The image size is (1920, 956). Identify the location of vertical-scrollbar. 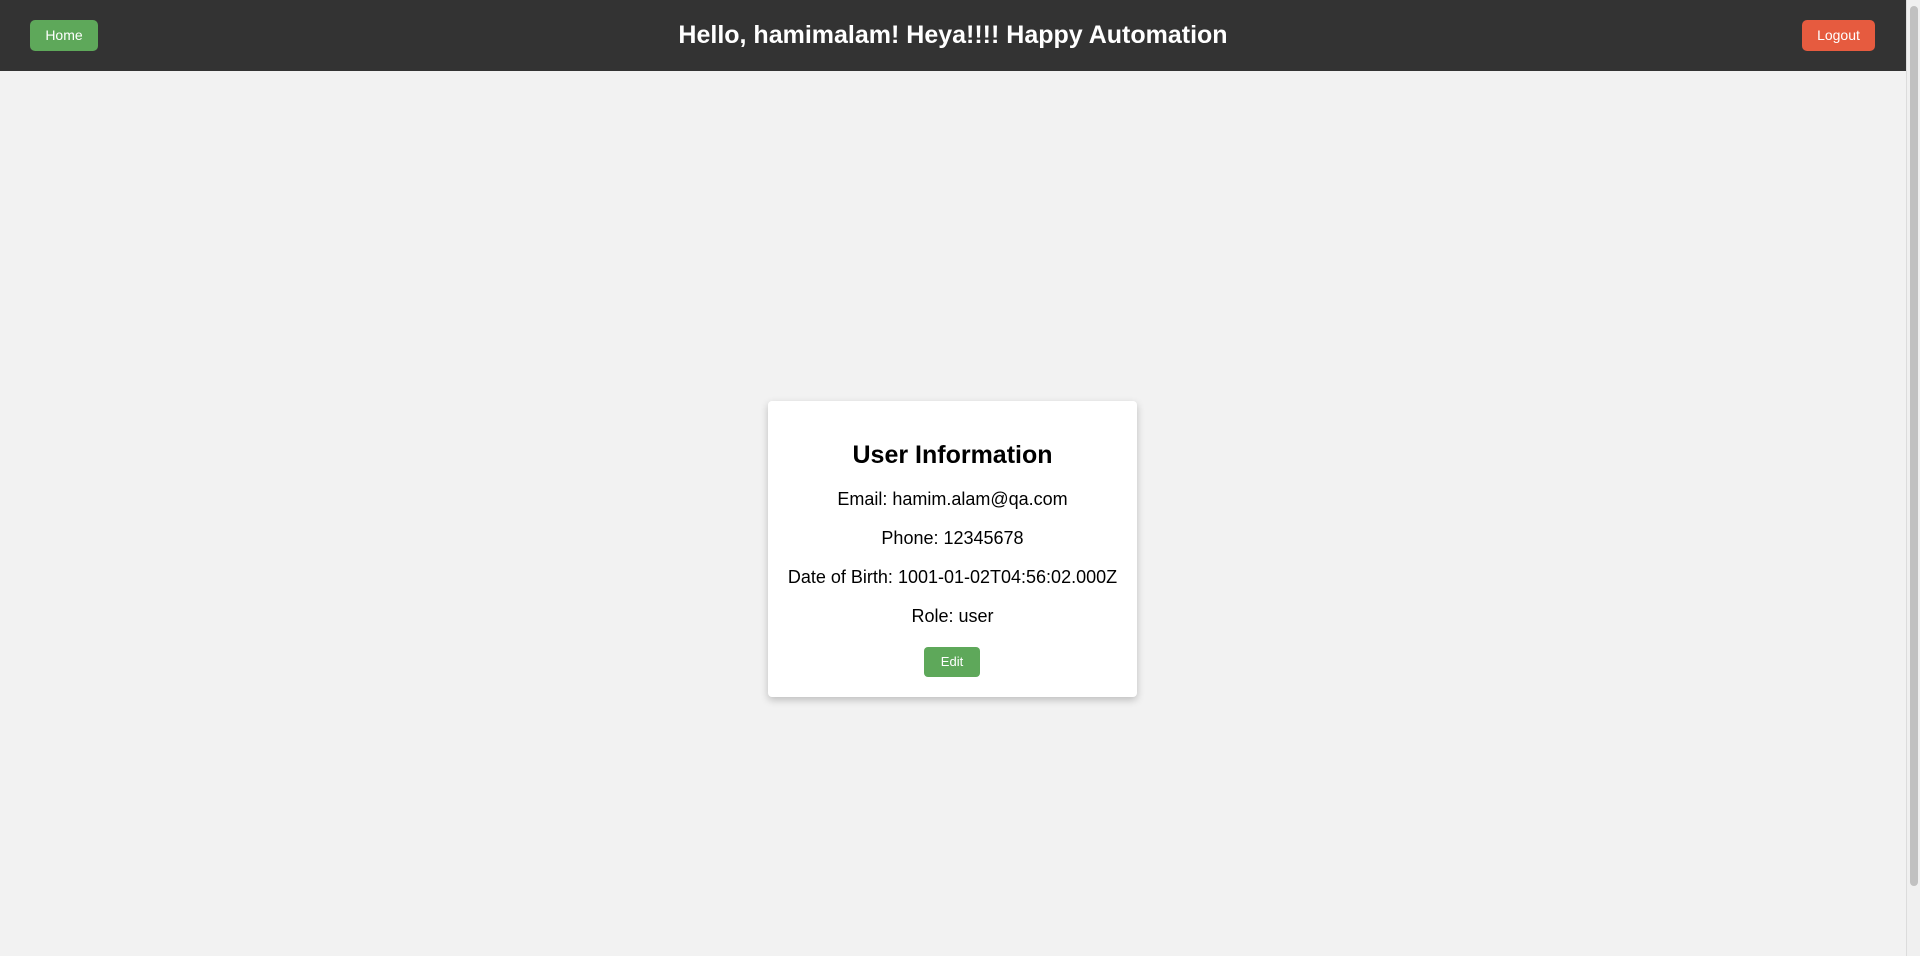
(1913, 478).